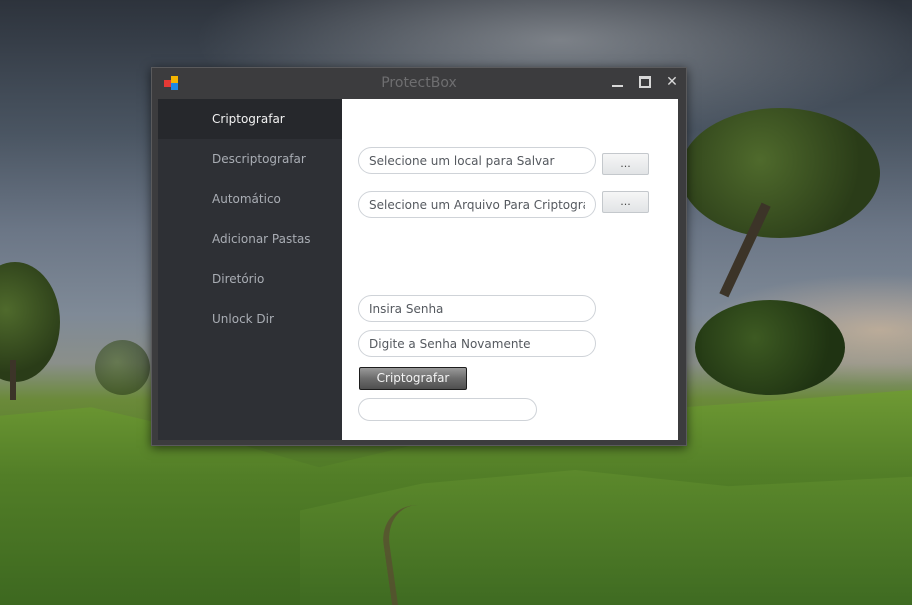 The image size is (912, 605). I want to click on title-bar: ProtectBox ✕, so click(419, 83).